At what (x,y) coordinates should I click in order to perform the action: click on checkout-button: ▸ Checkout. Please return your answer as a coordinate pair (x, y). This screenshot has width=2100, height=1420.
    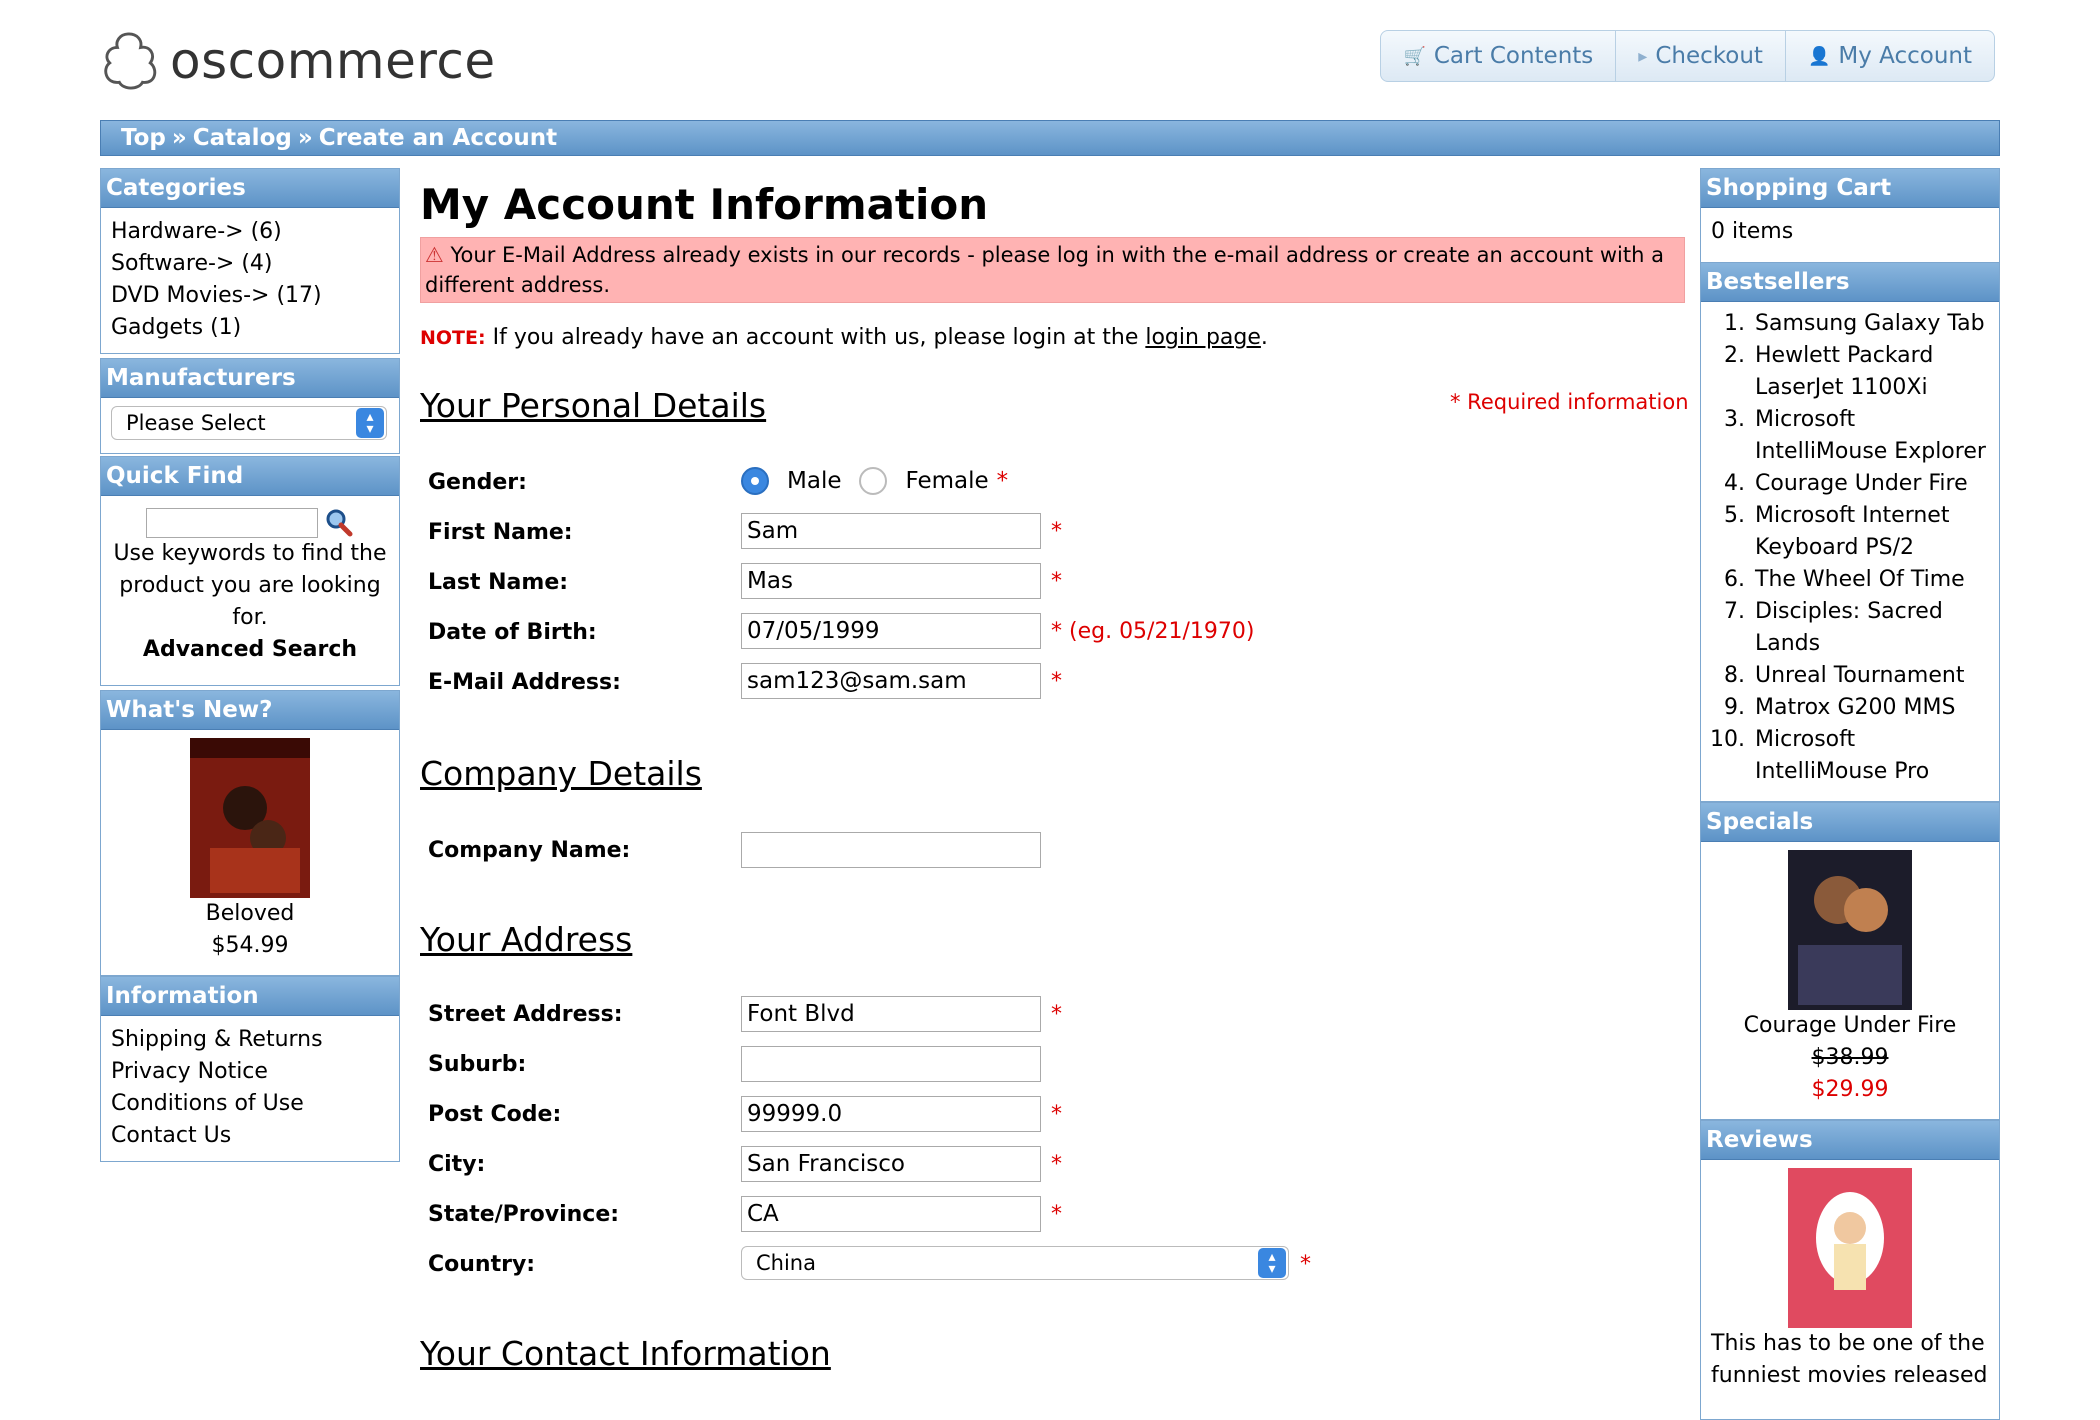
    Looking at the image, I should click on (1701, 56).